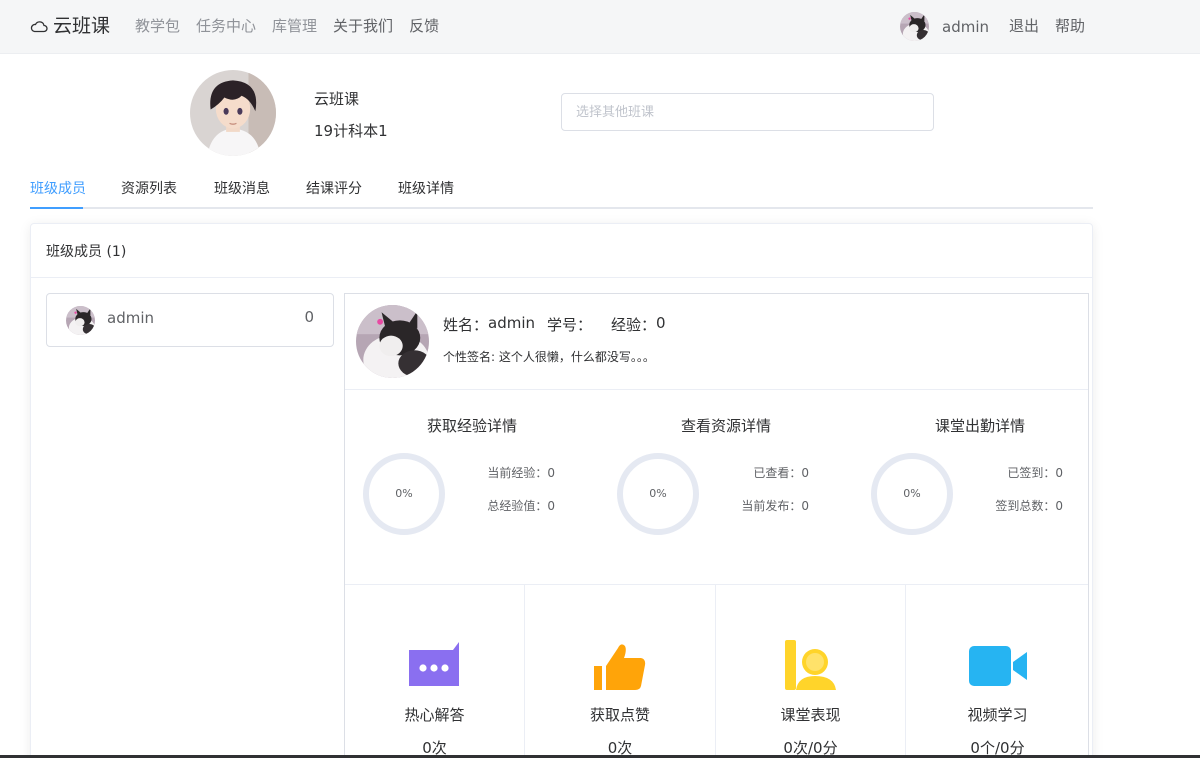 The width and height of the screenshot is (1200, 758). Describe the element at coordinates (980, 486) in the screenshot. I see `attendance-stat: 课堂出勤详情 0% 已签到：0 签到总数：0` at that location.